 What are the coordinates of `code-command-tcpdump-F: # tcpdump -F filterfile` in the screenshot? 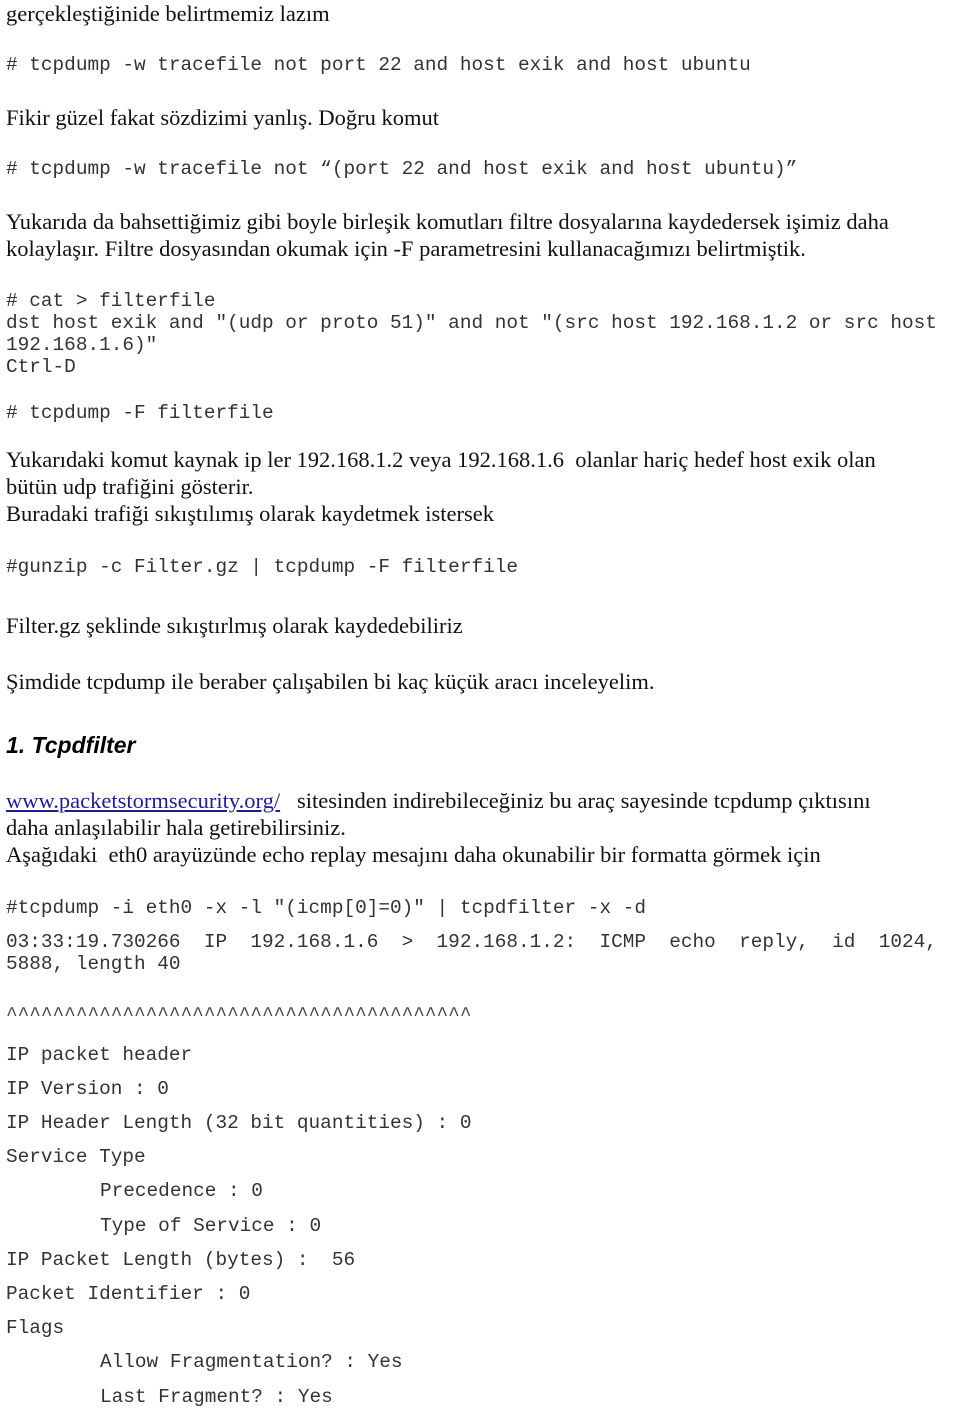 It's located at (140, 413).